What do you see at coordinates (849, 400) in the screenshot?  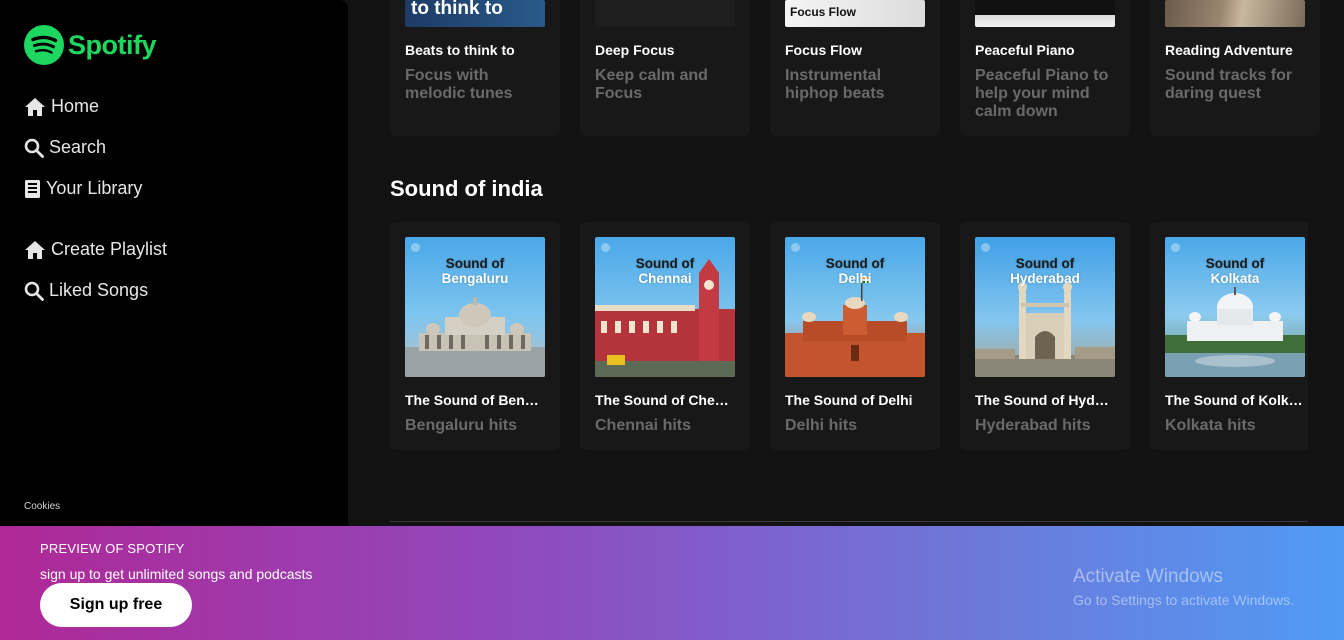 I see `card-title: The Sound of Delhi` at bounding box center [849, 400].